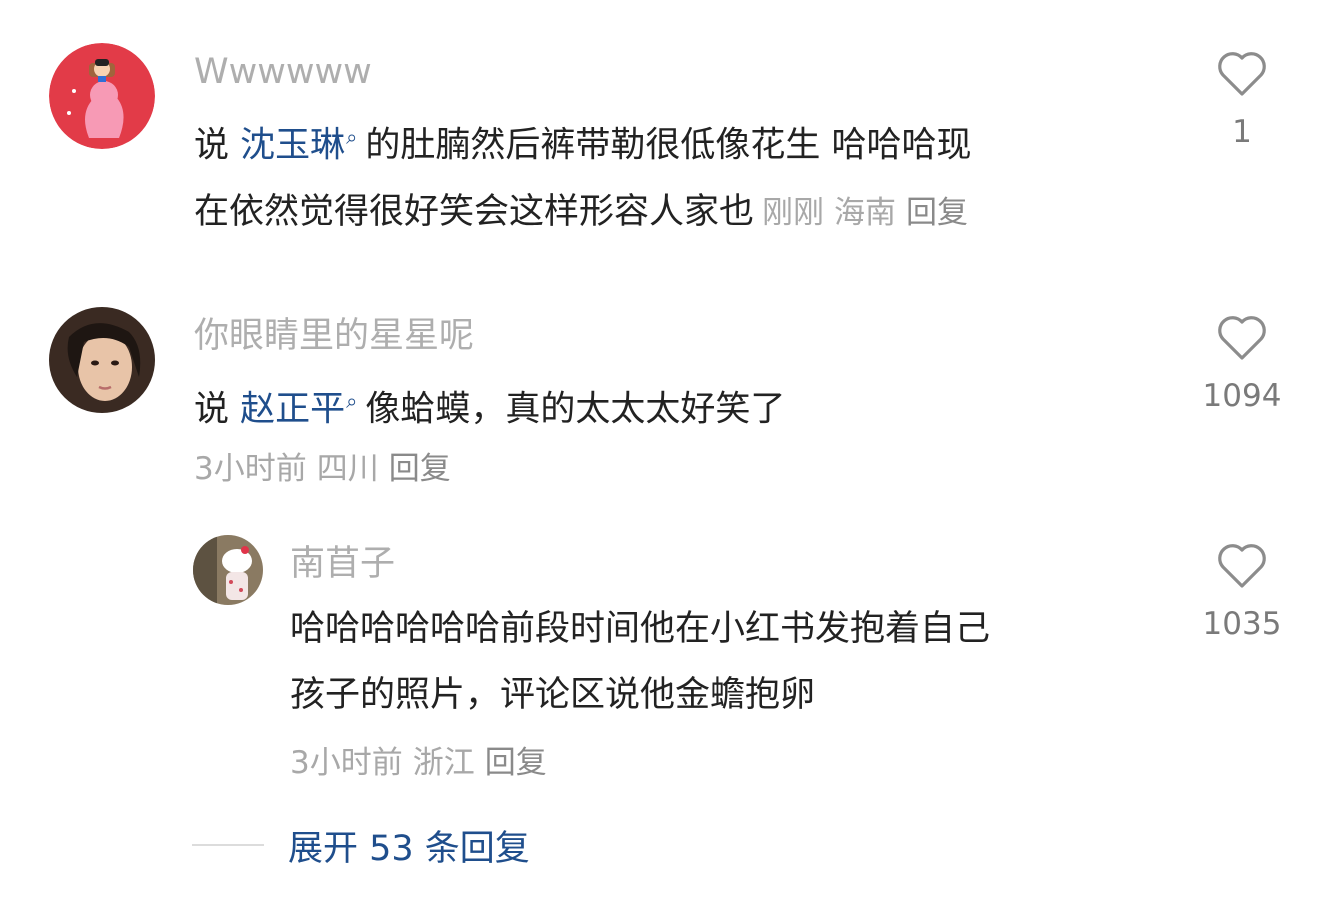 The width and height of the screenshot is (1320, 899). What do you see at coordinates (443, 763) in the screenshot?
I see `reply-location: 浙江` at bounding box center [443, 763].